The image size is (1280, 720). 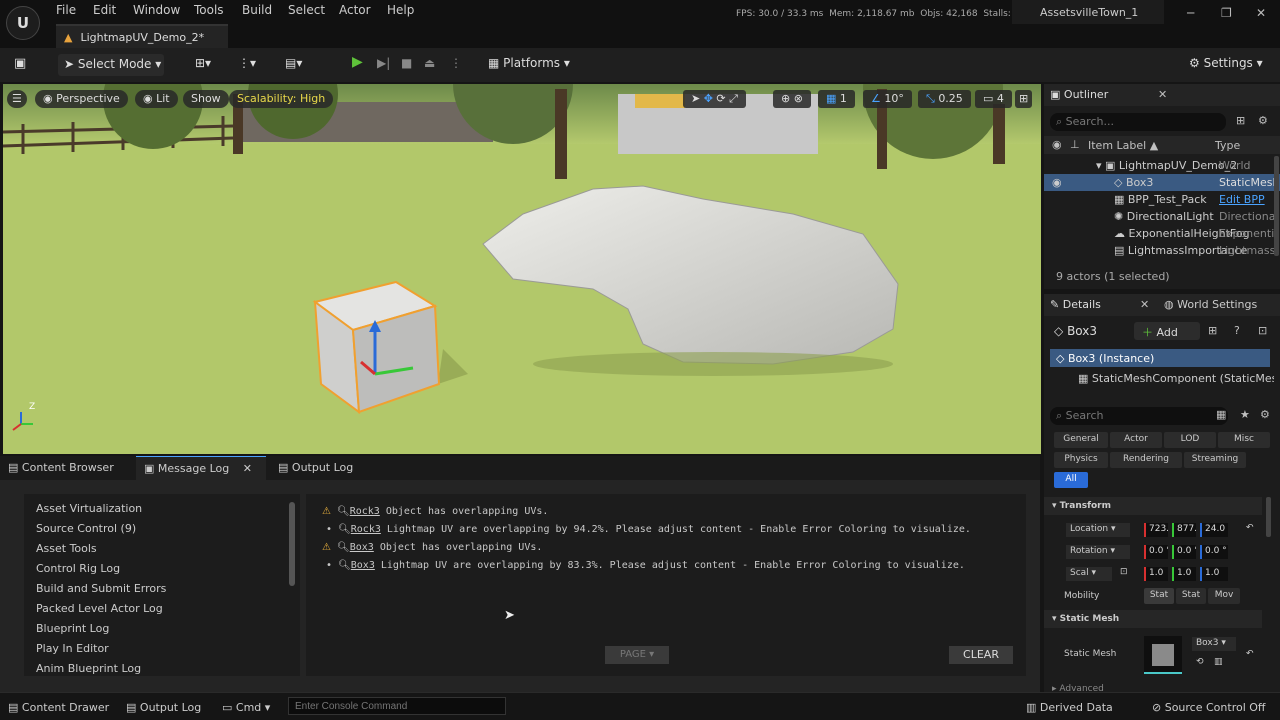 What do you see at coordinates (1265, 414) in the screenshot?
I see `gear-icon: ⚙` at bounding box center [1265, 414].